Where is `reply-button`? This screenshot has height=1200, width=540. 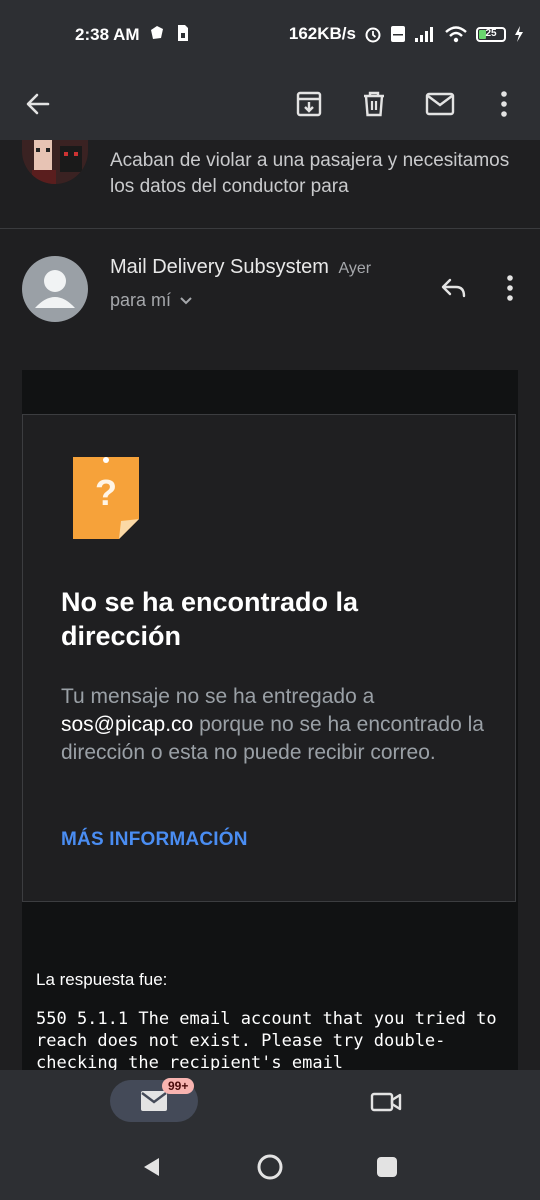
reply-button is located at coordinates (454, 288).